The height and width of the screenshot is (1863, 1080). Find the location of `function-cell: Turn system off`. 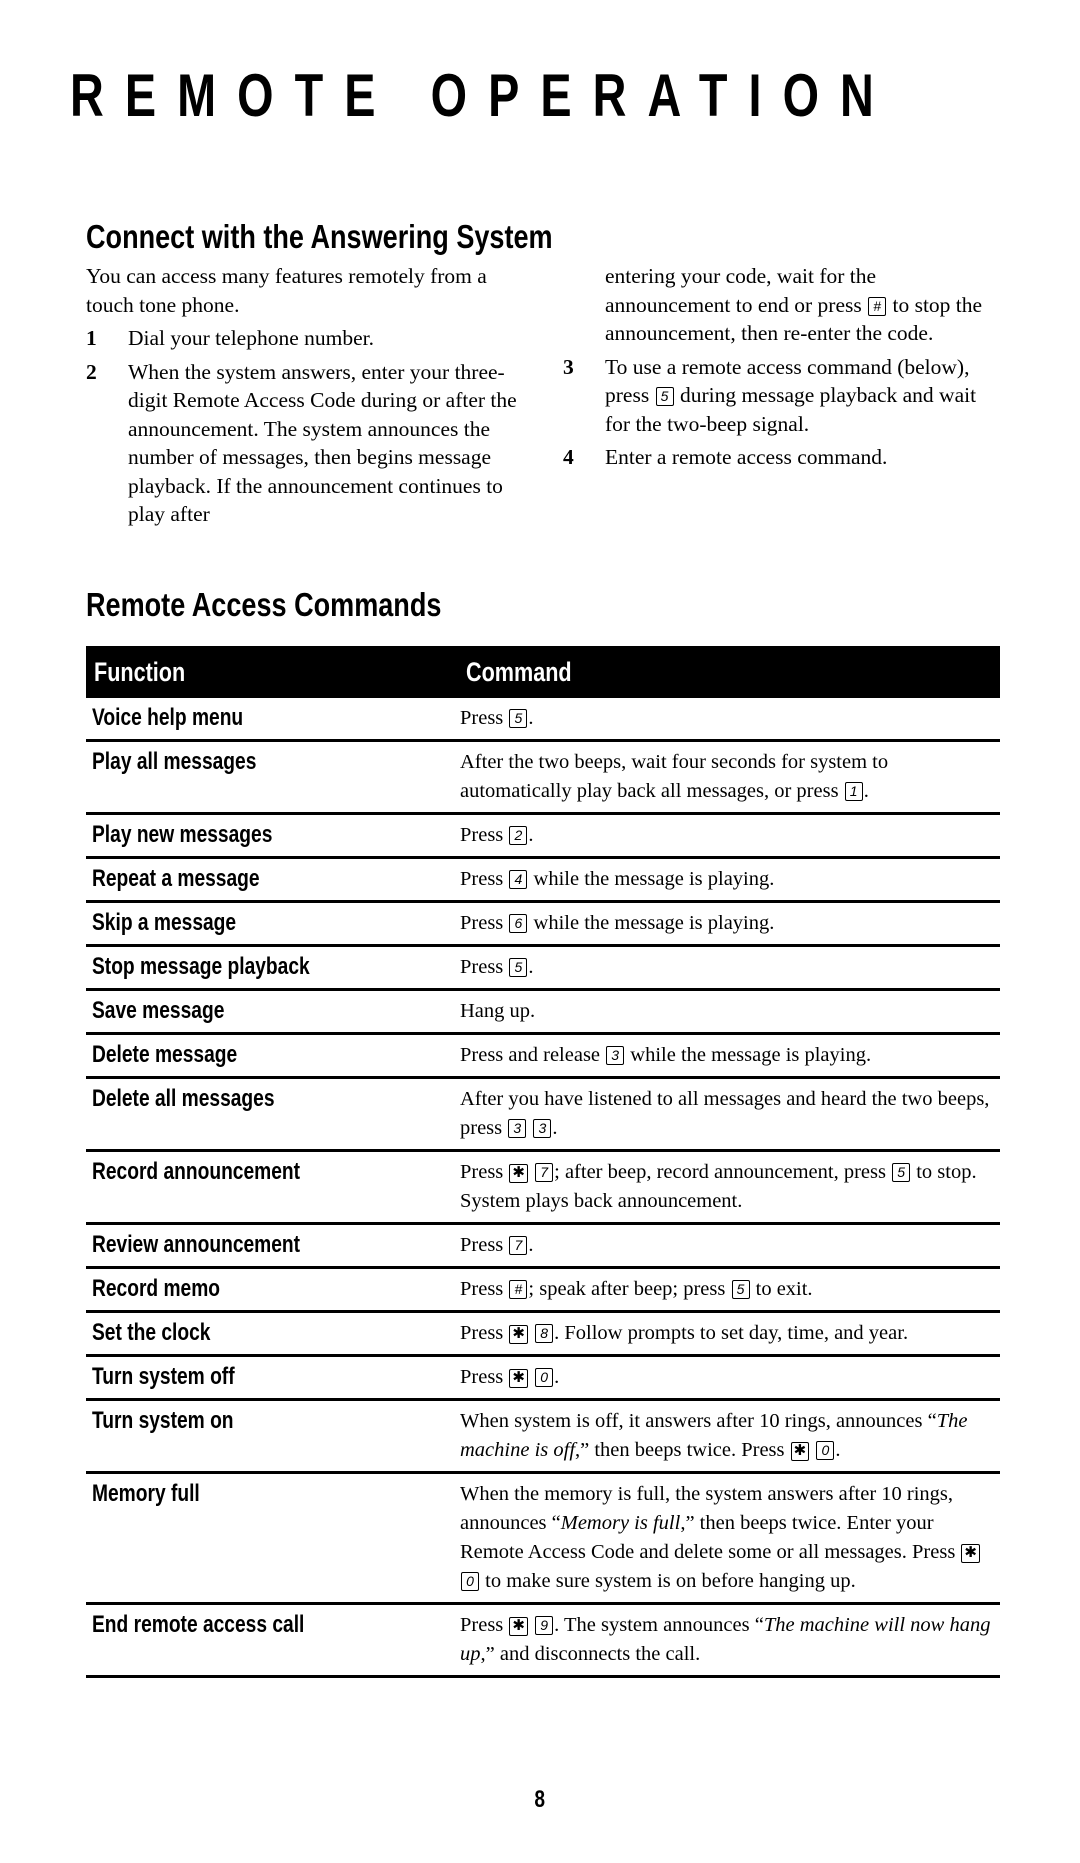

function-cell: Turn system off is located at coordinates (273, 1378).